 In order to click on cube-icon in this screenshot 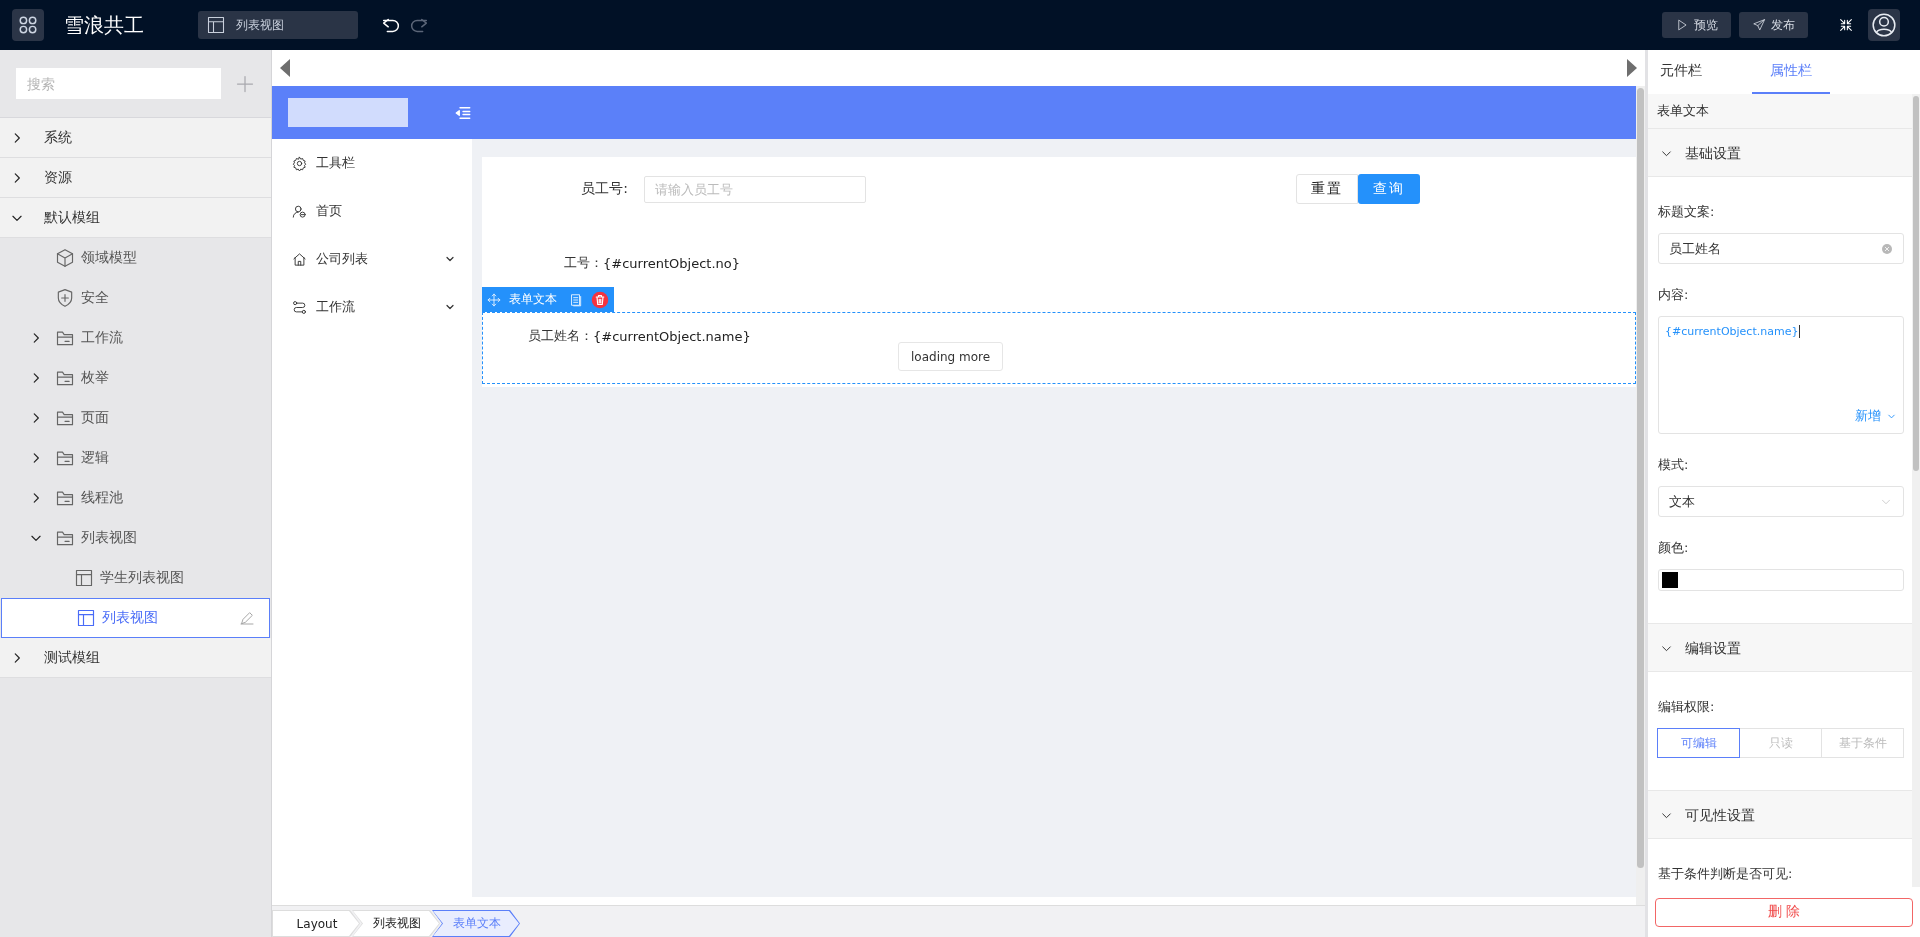, I will do `click(65, 258)`.